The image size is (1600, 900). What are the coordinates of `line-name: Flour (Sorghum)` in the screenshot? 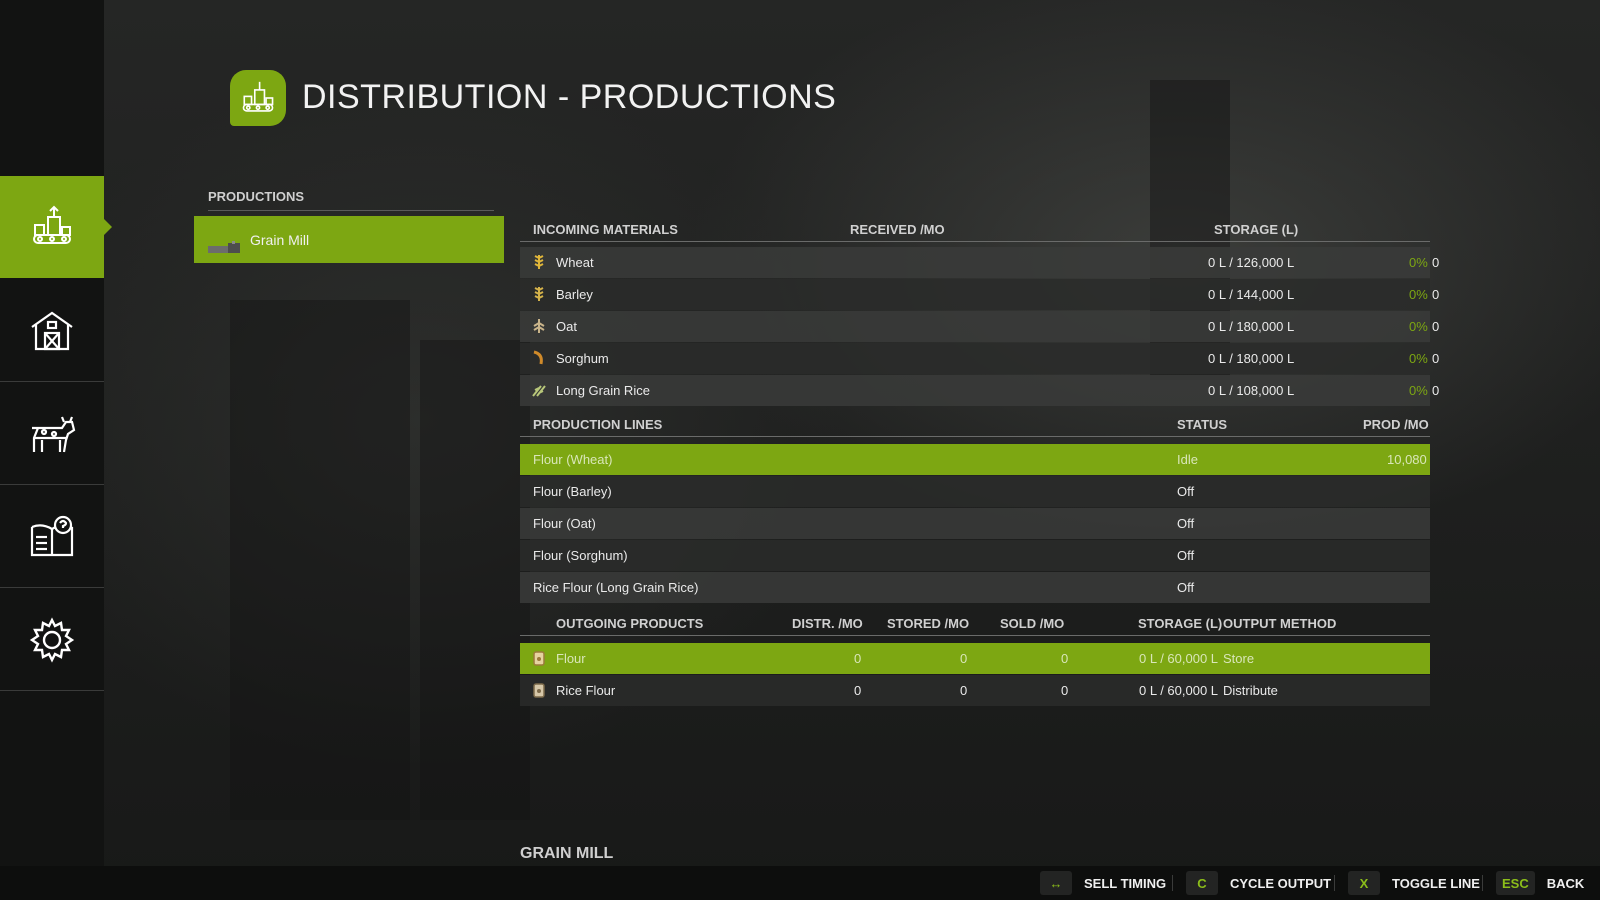 It's located at (580, 555).